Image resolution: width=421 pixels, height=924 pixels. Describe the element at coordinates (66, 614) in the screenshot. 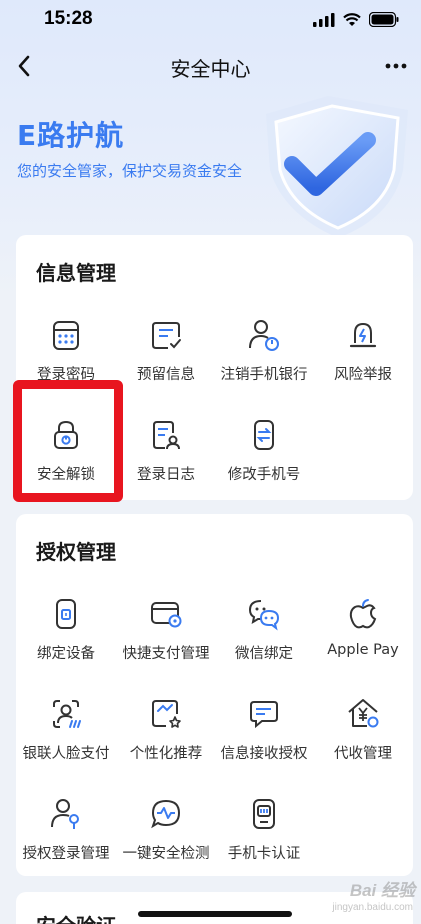

I see `device-bind-icon` at that location.